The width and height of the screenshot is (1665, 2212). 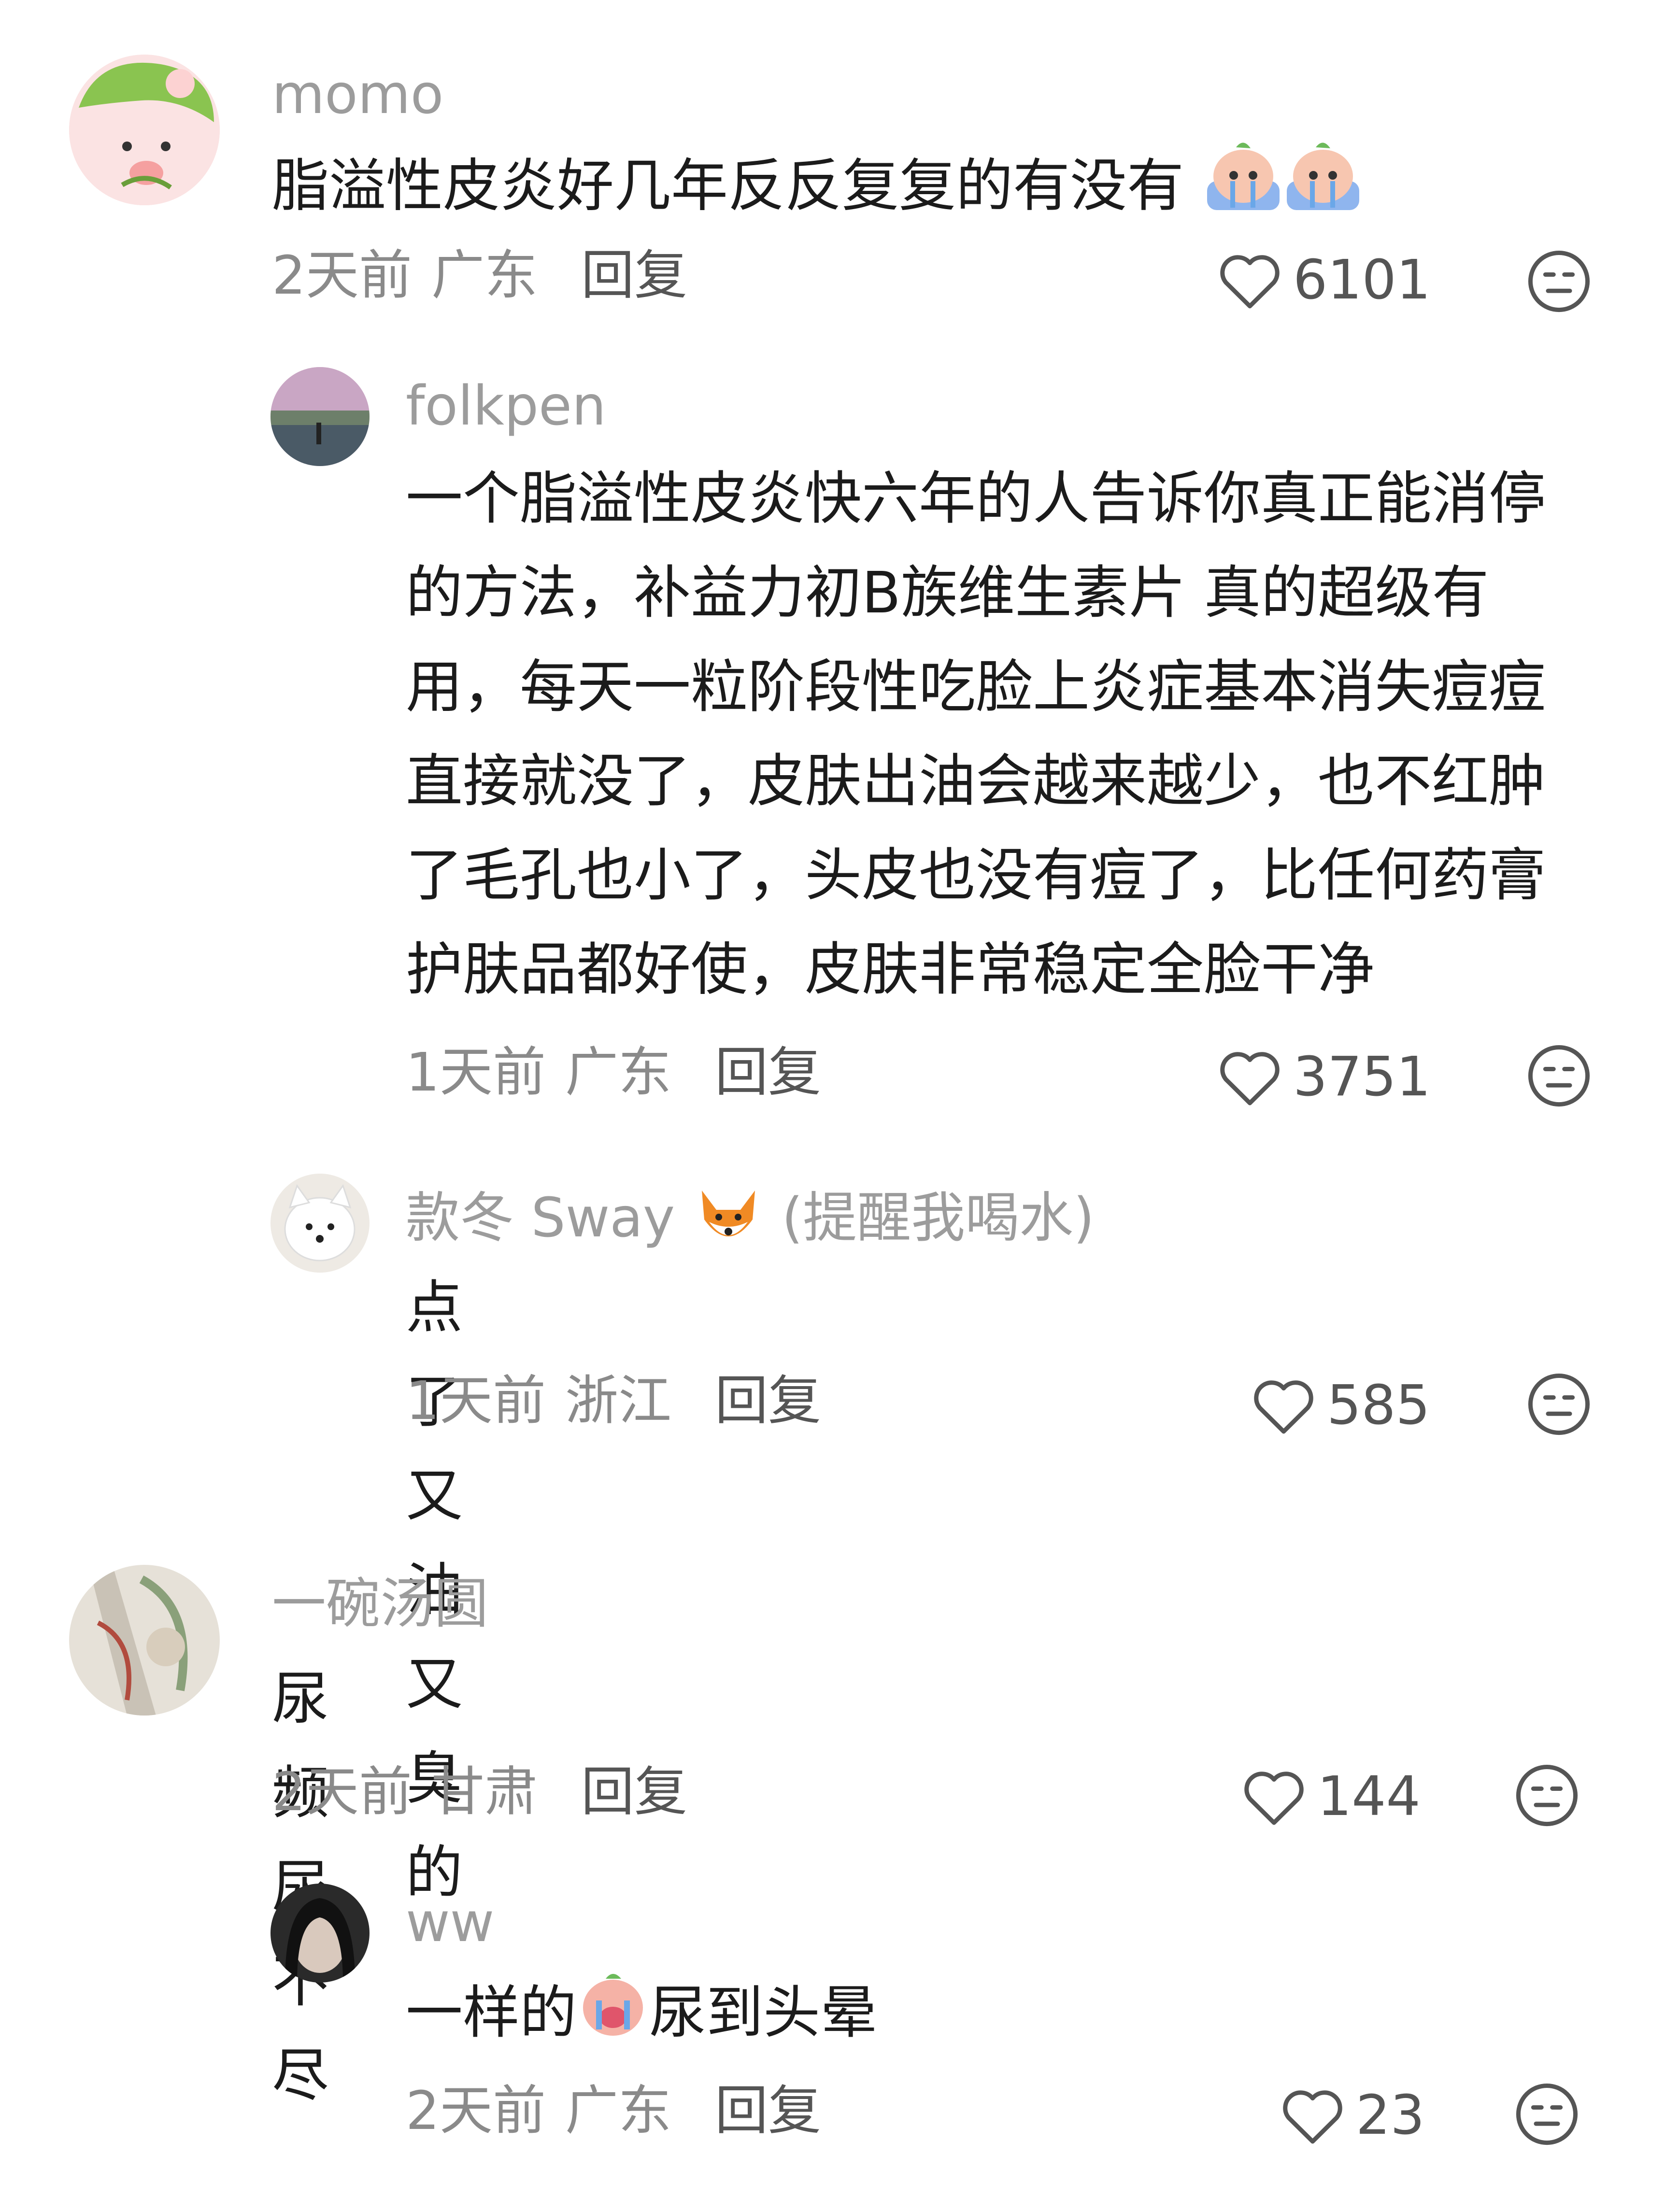 I want to click on comment-meta: 2天前 甘肃 回复, so click(x=480, y=1791).